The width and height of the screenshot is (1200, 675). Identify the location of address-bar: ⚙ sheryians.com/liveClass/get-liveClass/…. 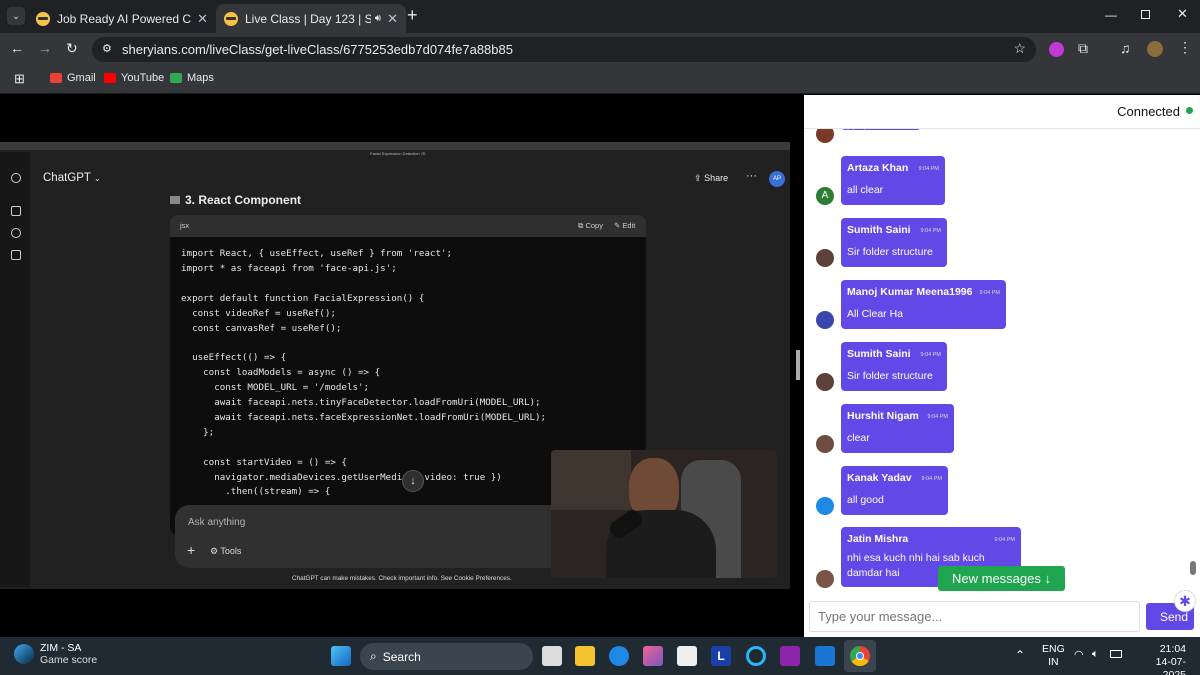
(564, 49).